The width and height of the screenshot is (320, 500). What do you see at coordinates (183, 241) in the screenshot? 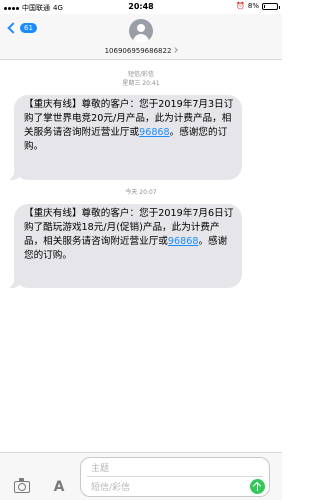
I see `message-2-phone-link: 96868` at bounding box center [183, 241].